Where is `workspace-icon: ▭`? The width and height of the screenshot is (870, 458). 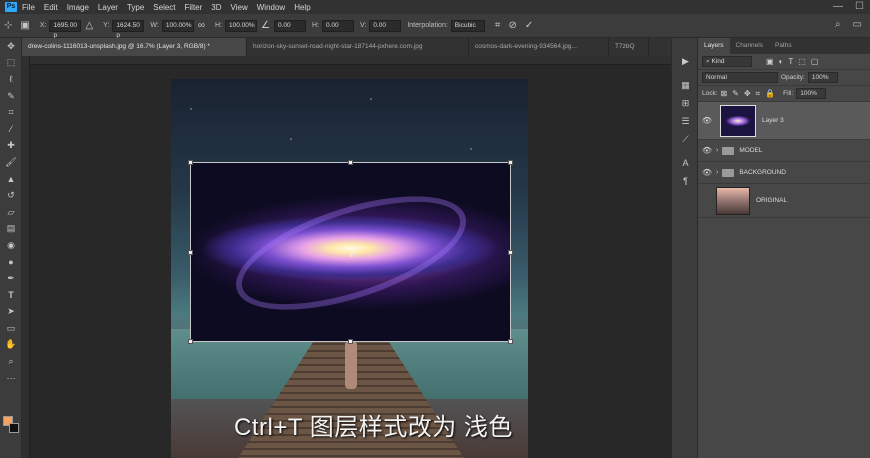 workspace-icon: ▭ is located at coordinates (857, 24).